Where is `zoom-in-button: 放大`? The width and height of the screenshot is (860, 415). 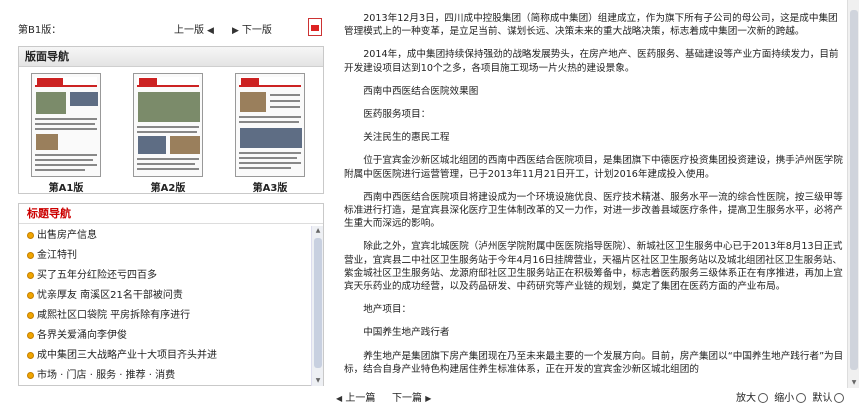
zoom-in-button: 放大 is located at coordinates (753, 398).